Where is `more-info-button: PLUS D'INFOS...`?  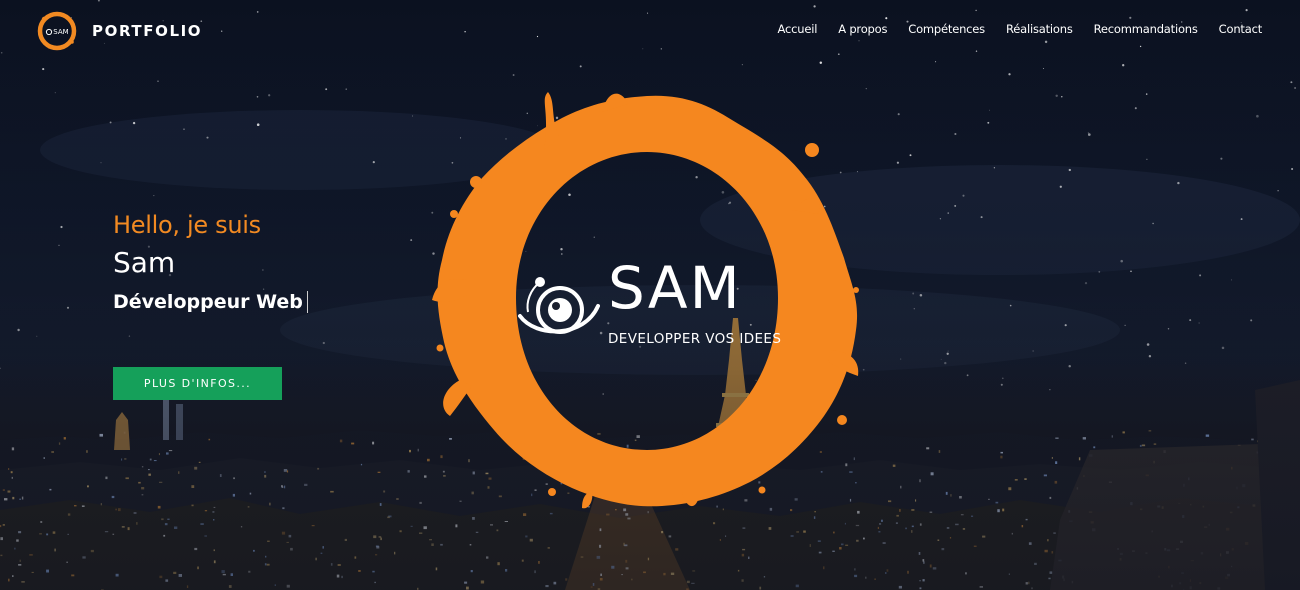 more-info-button: PLUS D'INFOS... is located at coordinates (197, 383).